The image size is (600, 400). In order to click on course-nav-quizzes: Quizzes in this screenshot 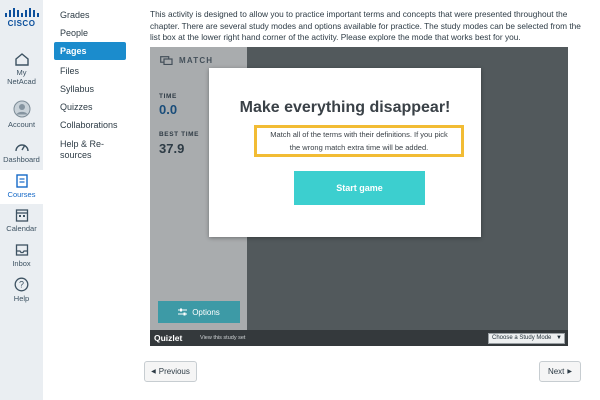, I will do `click(90, 107)`.